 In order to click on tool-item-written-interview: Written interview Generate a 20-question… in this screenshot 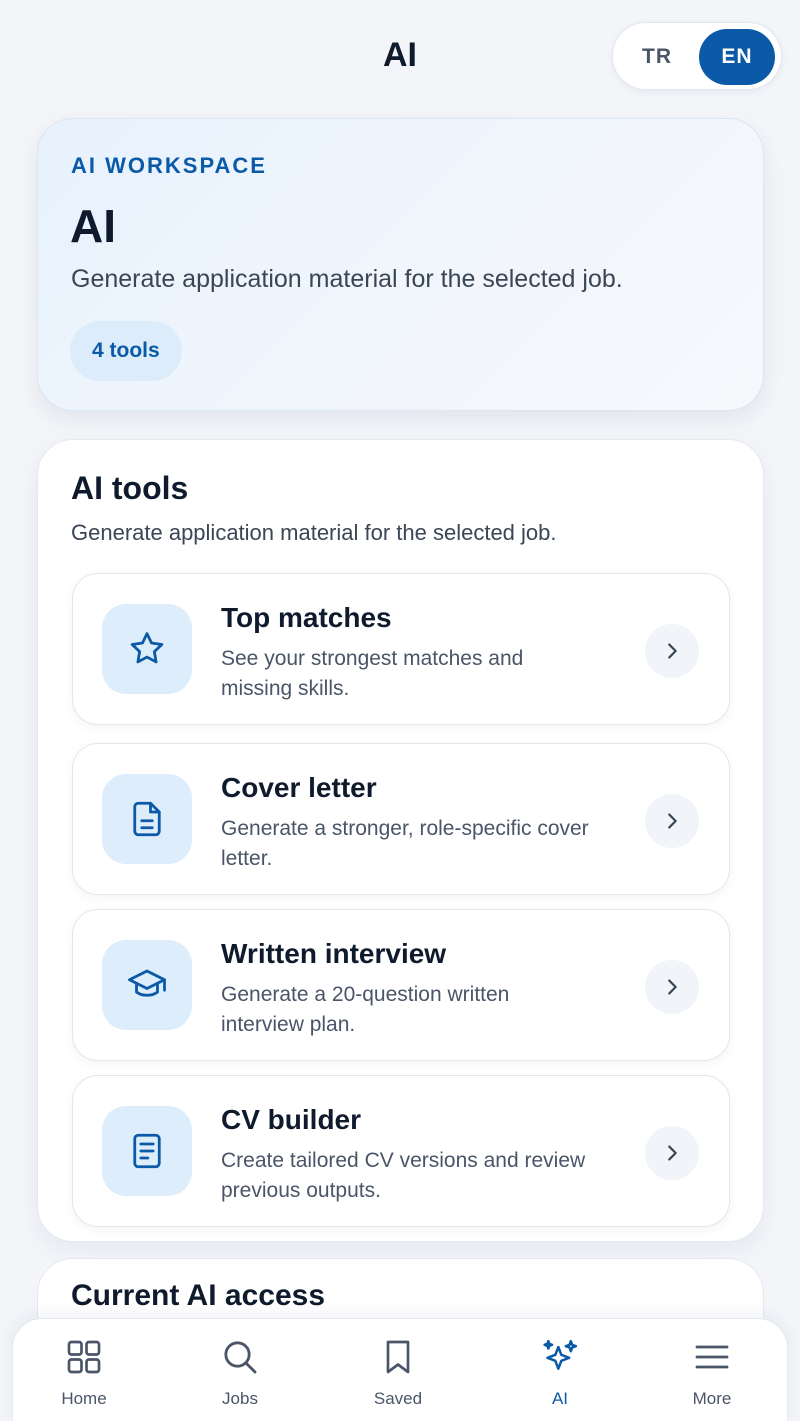, I will do `click(401, 985)`.